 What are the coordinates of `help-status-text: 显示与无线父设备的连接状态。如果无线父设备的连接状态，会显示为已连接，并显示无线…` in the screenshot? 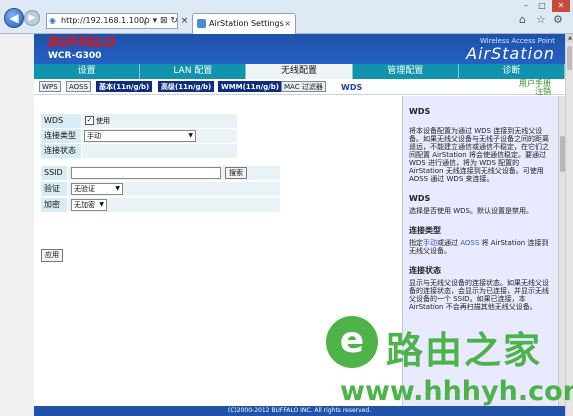 It's located at (479, 295).